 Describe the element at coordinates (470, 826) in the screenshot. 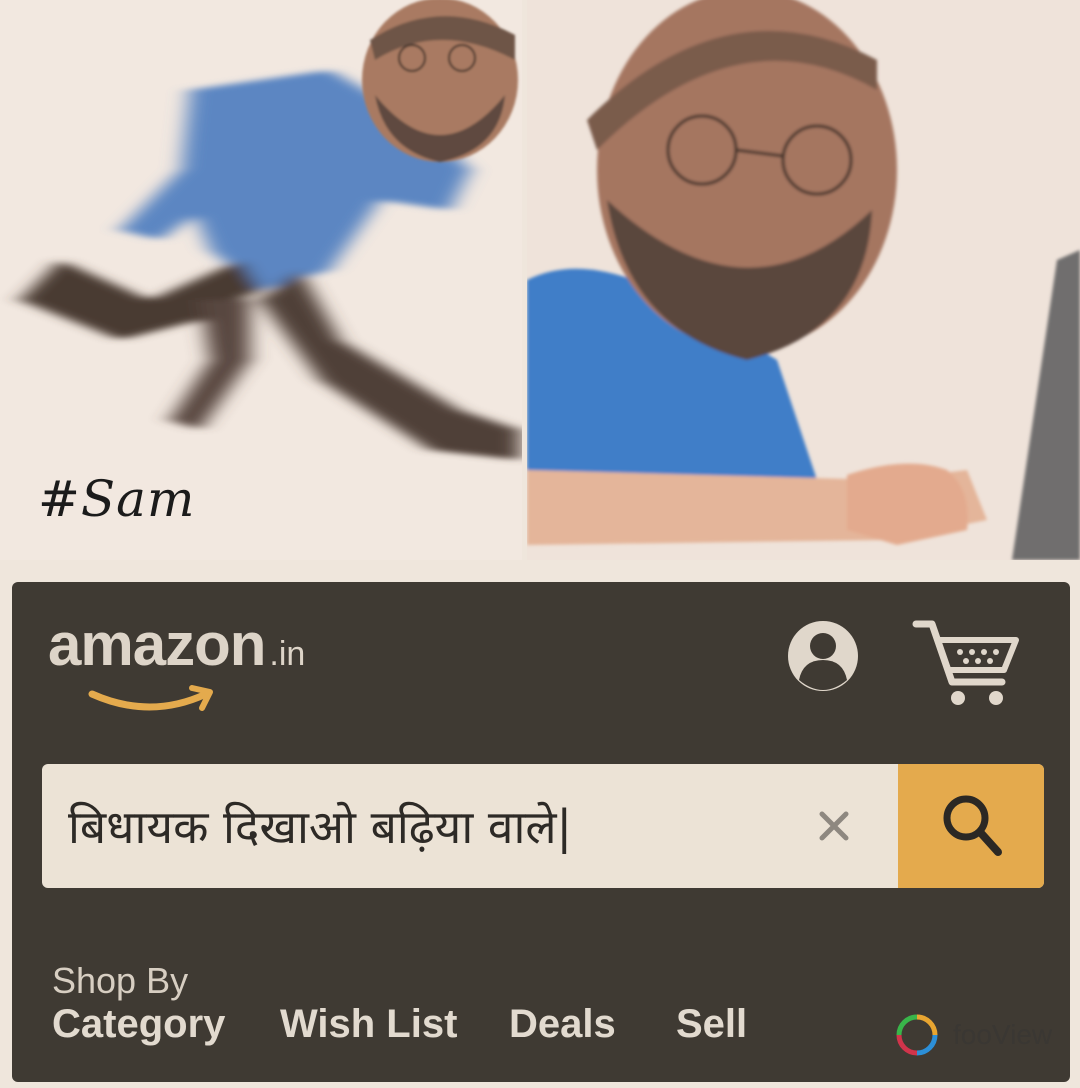

I see `search-input` at that location.